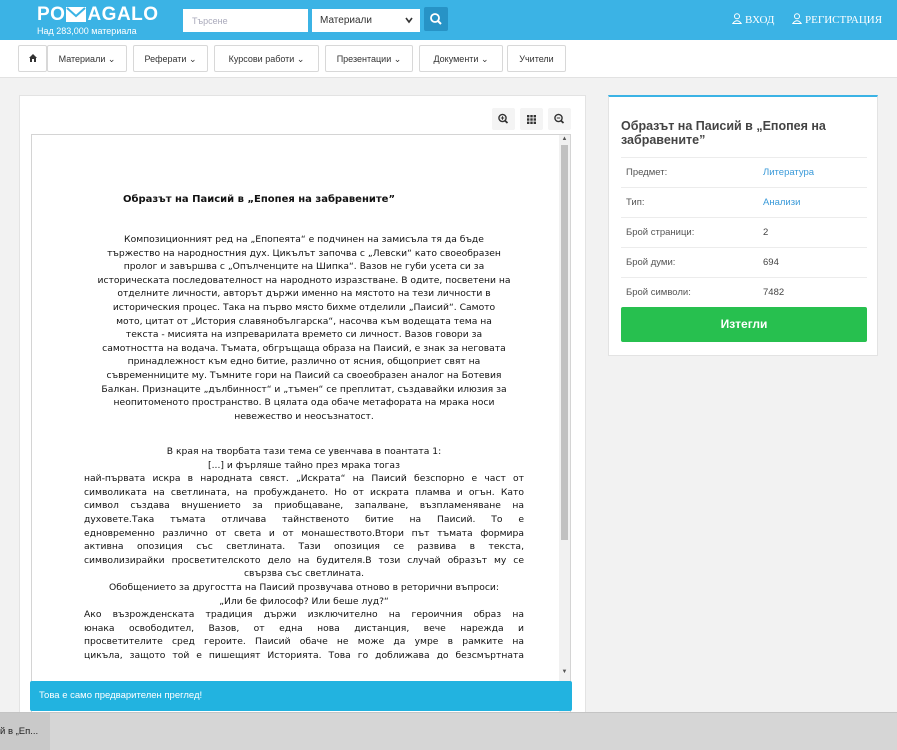 This screenshot has height=750, width=897. I want to click on nav-papers: Реферати ⌄, so click(170, 58).